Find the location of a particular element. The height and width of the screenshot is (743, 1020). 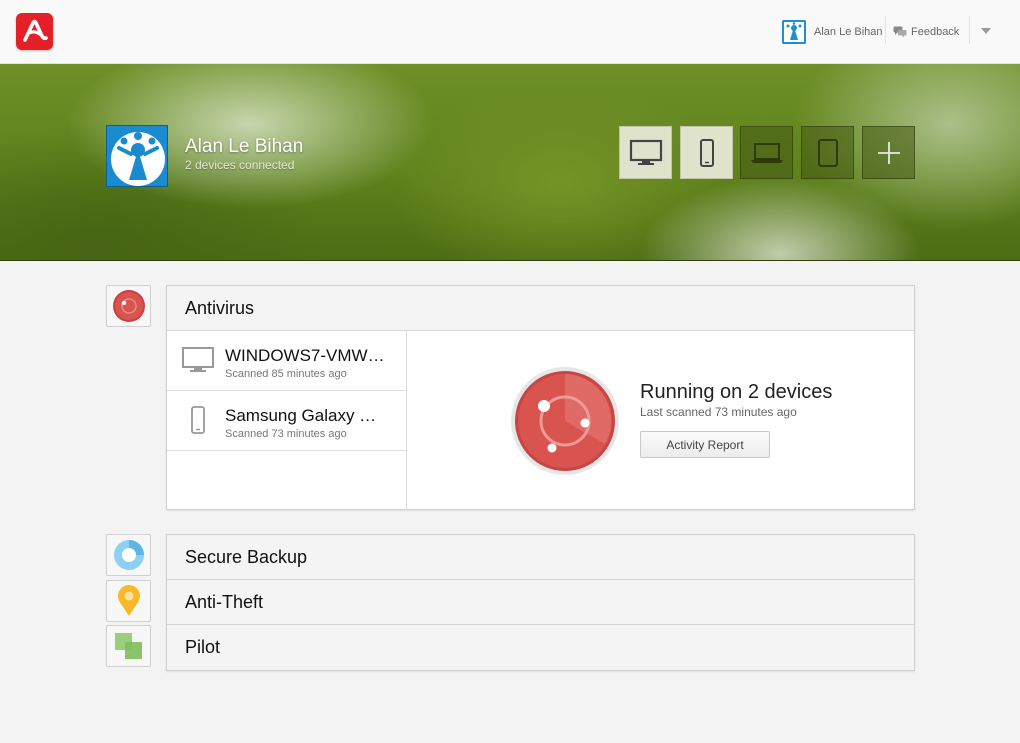

add-device-button is located at coordinates (888, 152).